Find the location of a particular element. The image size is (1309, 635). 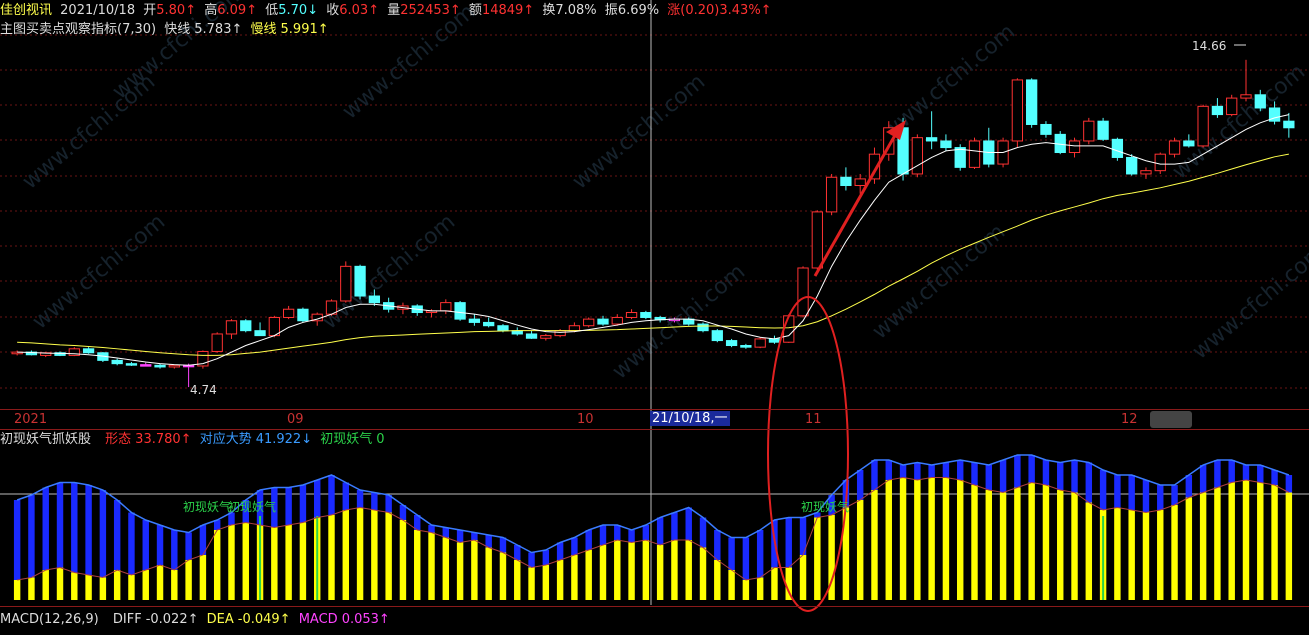

macd-separator is located at coordinates (654, 606).